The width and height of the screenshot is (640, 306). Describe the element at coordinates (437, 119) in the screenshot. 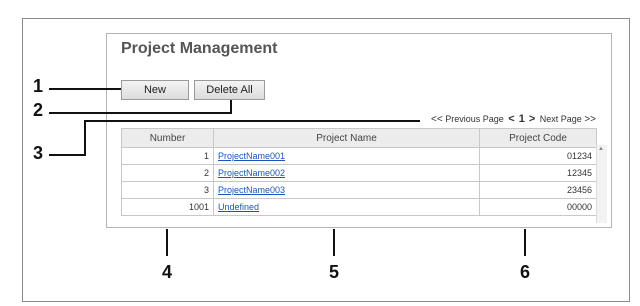

I see `previous-arrows: <<` at that location.